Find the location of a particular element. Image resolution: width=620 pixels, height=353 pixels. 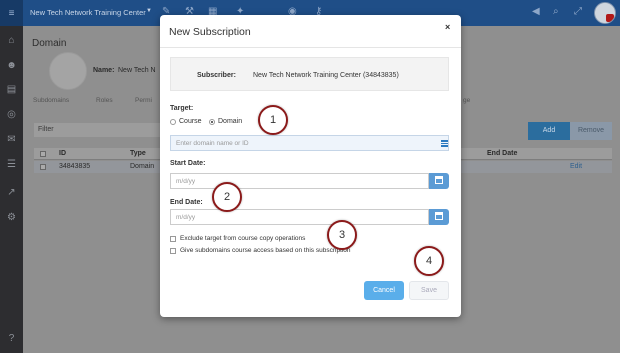

dialog-title: New Subscription is located at coordinates (210, 32).